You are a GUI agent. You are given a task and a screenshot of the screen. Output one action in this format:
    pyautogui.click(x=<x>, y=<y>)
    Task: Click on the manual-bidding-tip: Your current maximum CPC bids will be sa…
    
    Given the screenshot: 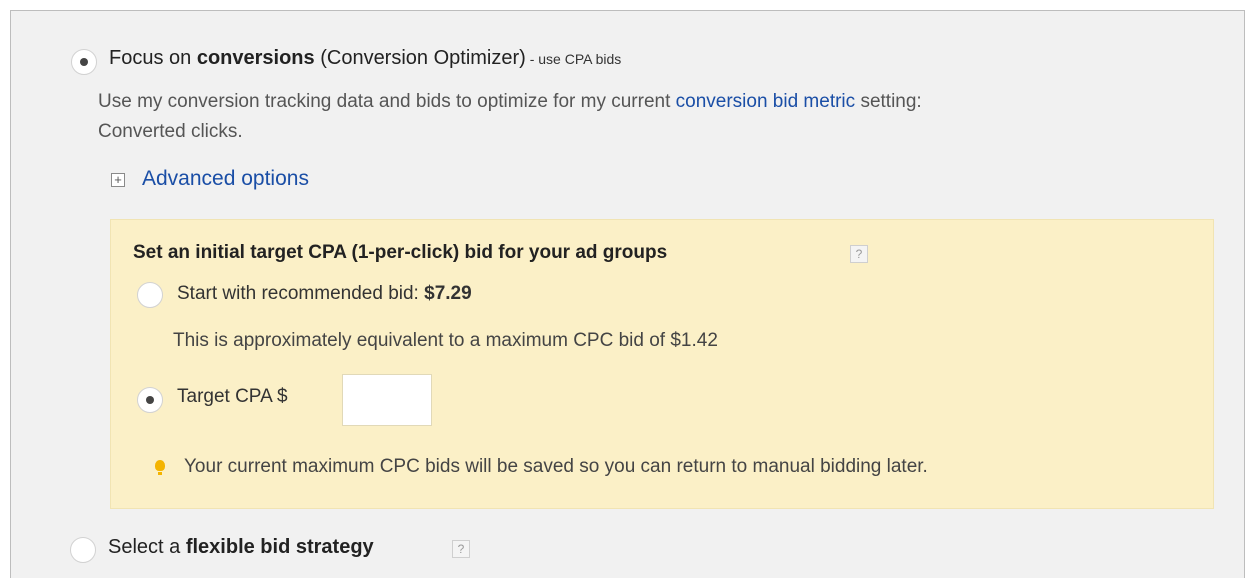 What is the action you would take?
    pyautogui.click(x=556, y=466)
    